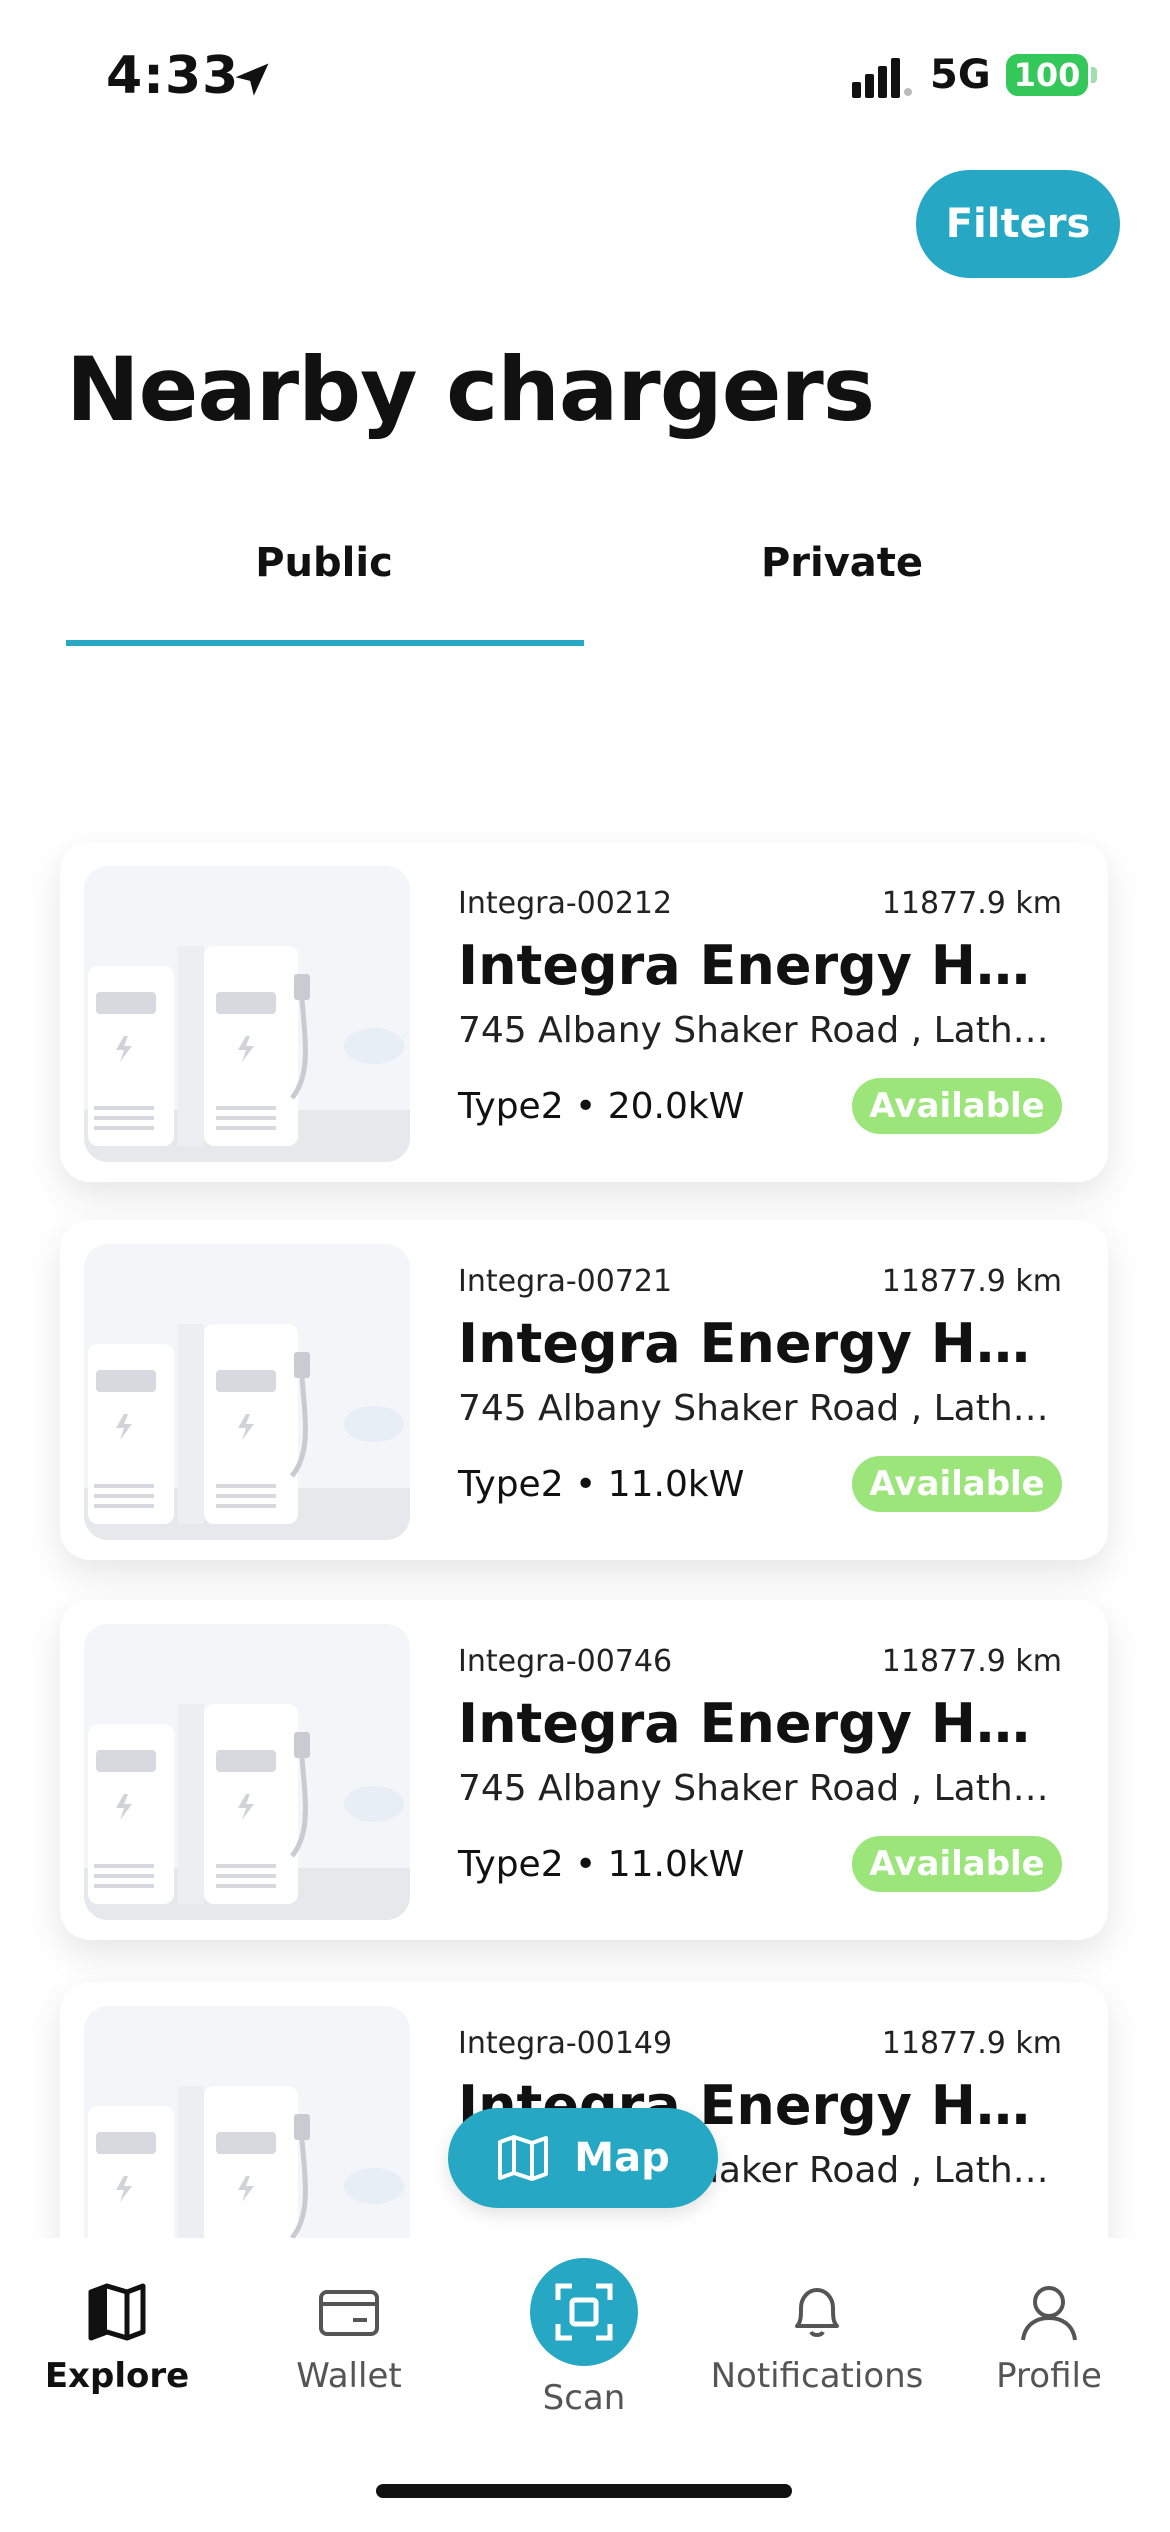  Describe the element at coordinates (817, 2376) in the screenshot. I see `nav-notifications-label: Notifications` at that location.